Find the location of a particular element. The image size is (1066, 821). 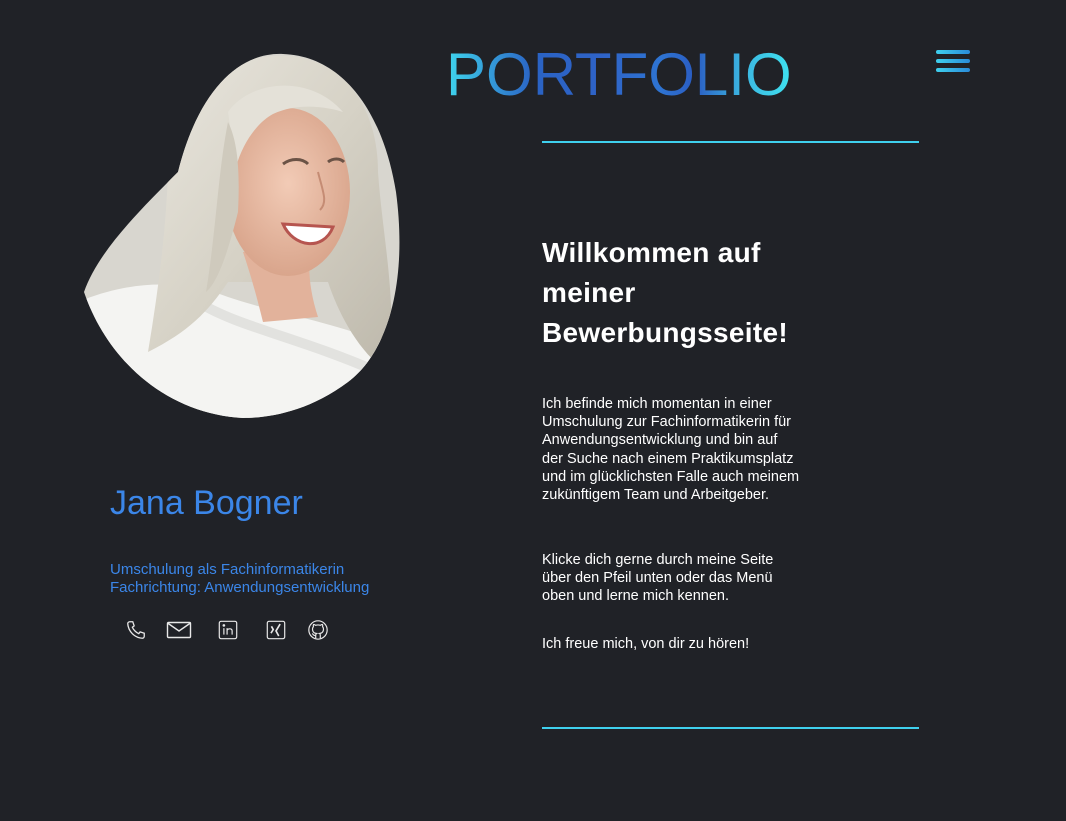

welcome-line: Bewerbungsseite! is located at coordinates (665, 332).